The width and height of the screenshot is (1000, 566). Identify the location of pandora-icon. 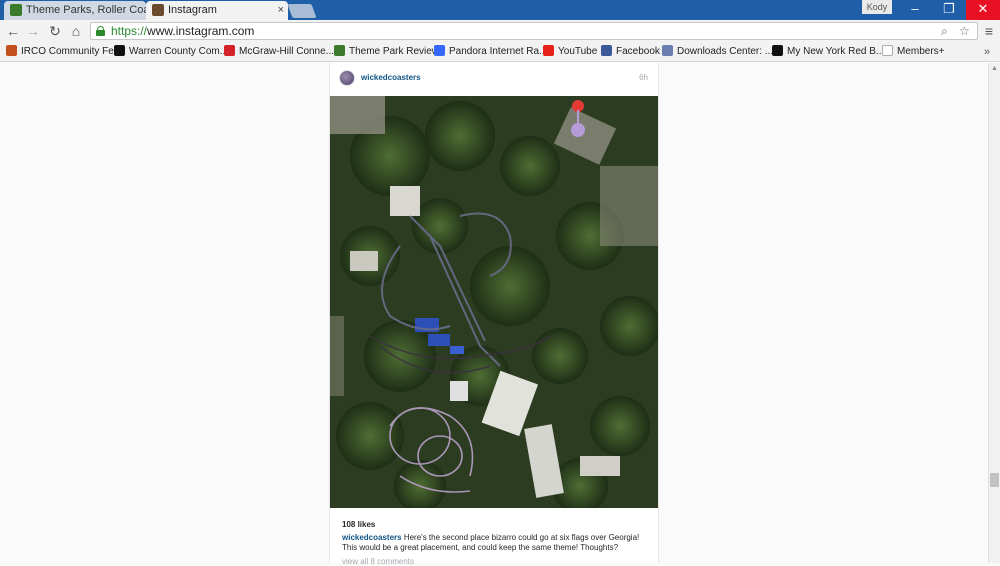
(439, 50).